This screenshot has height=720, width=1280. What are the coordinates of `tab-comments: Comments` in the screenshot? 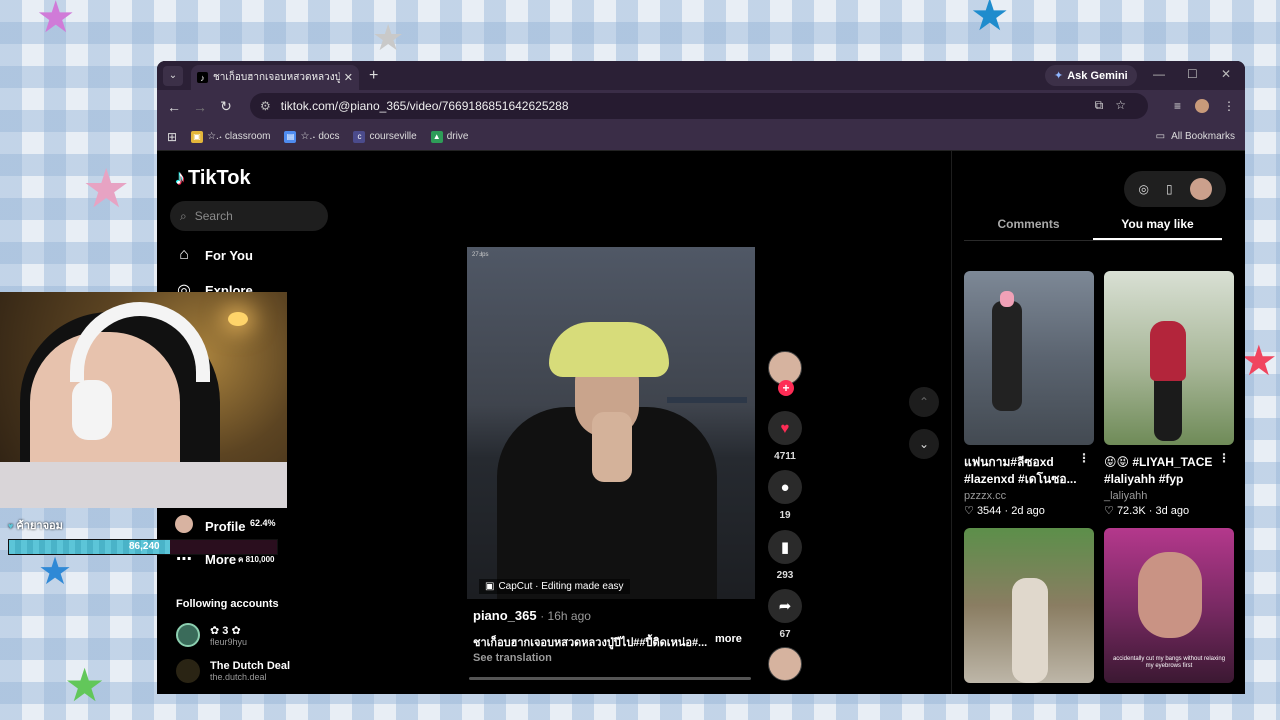 It's located at (1028, 227).